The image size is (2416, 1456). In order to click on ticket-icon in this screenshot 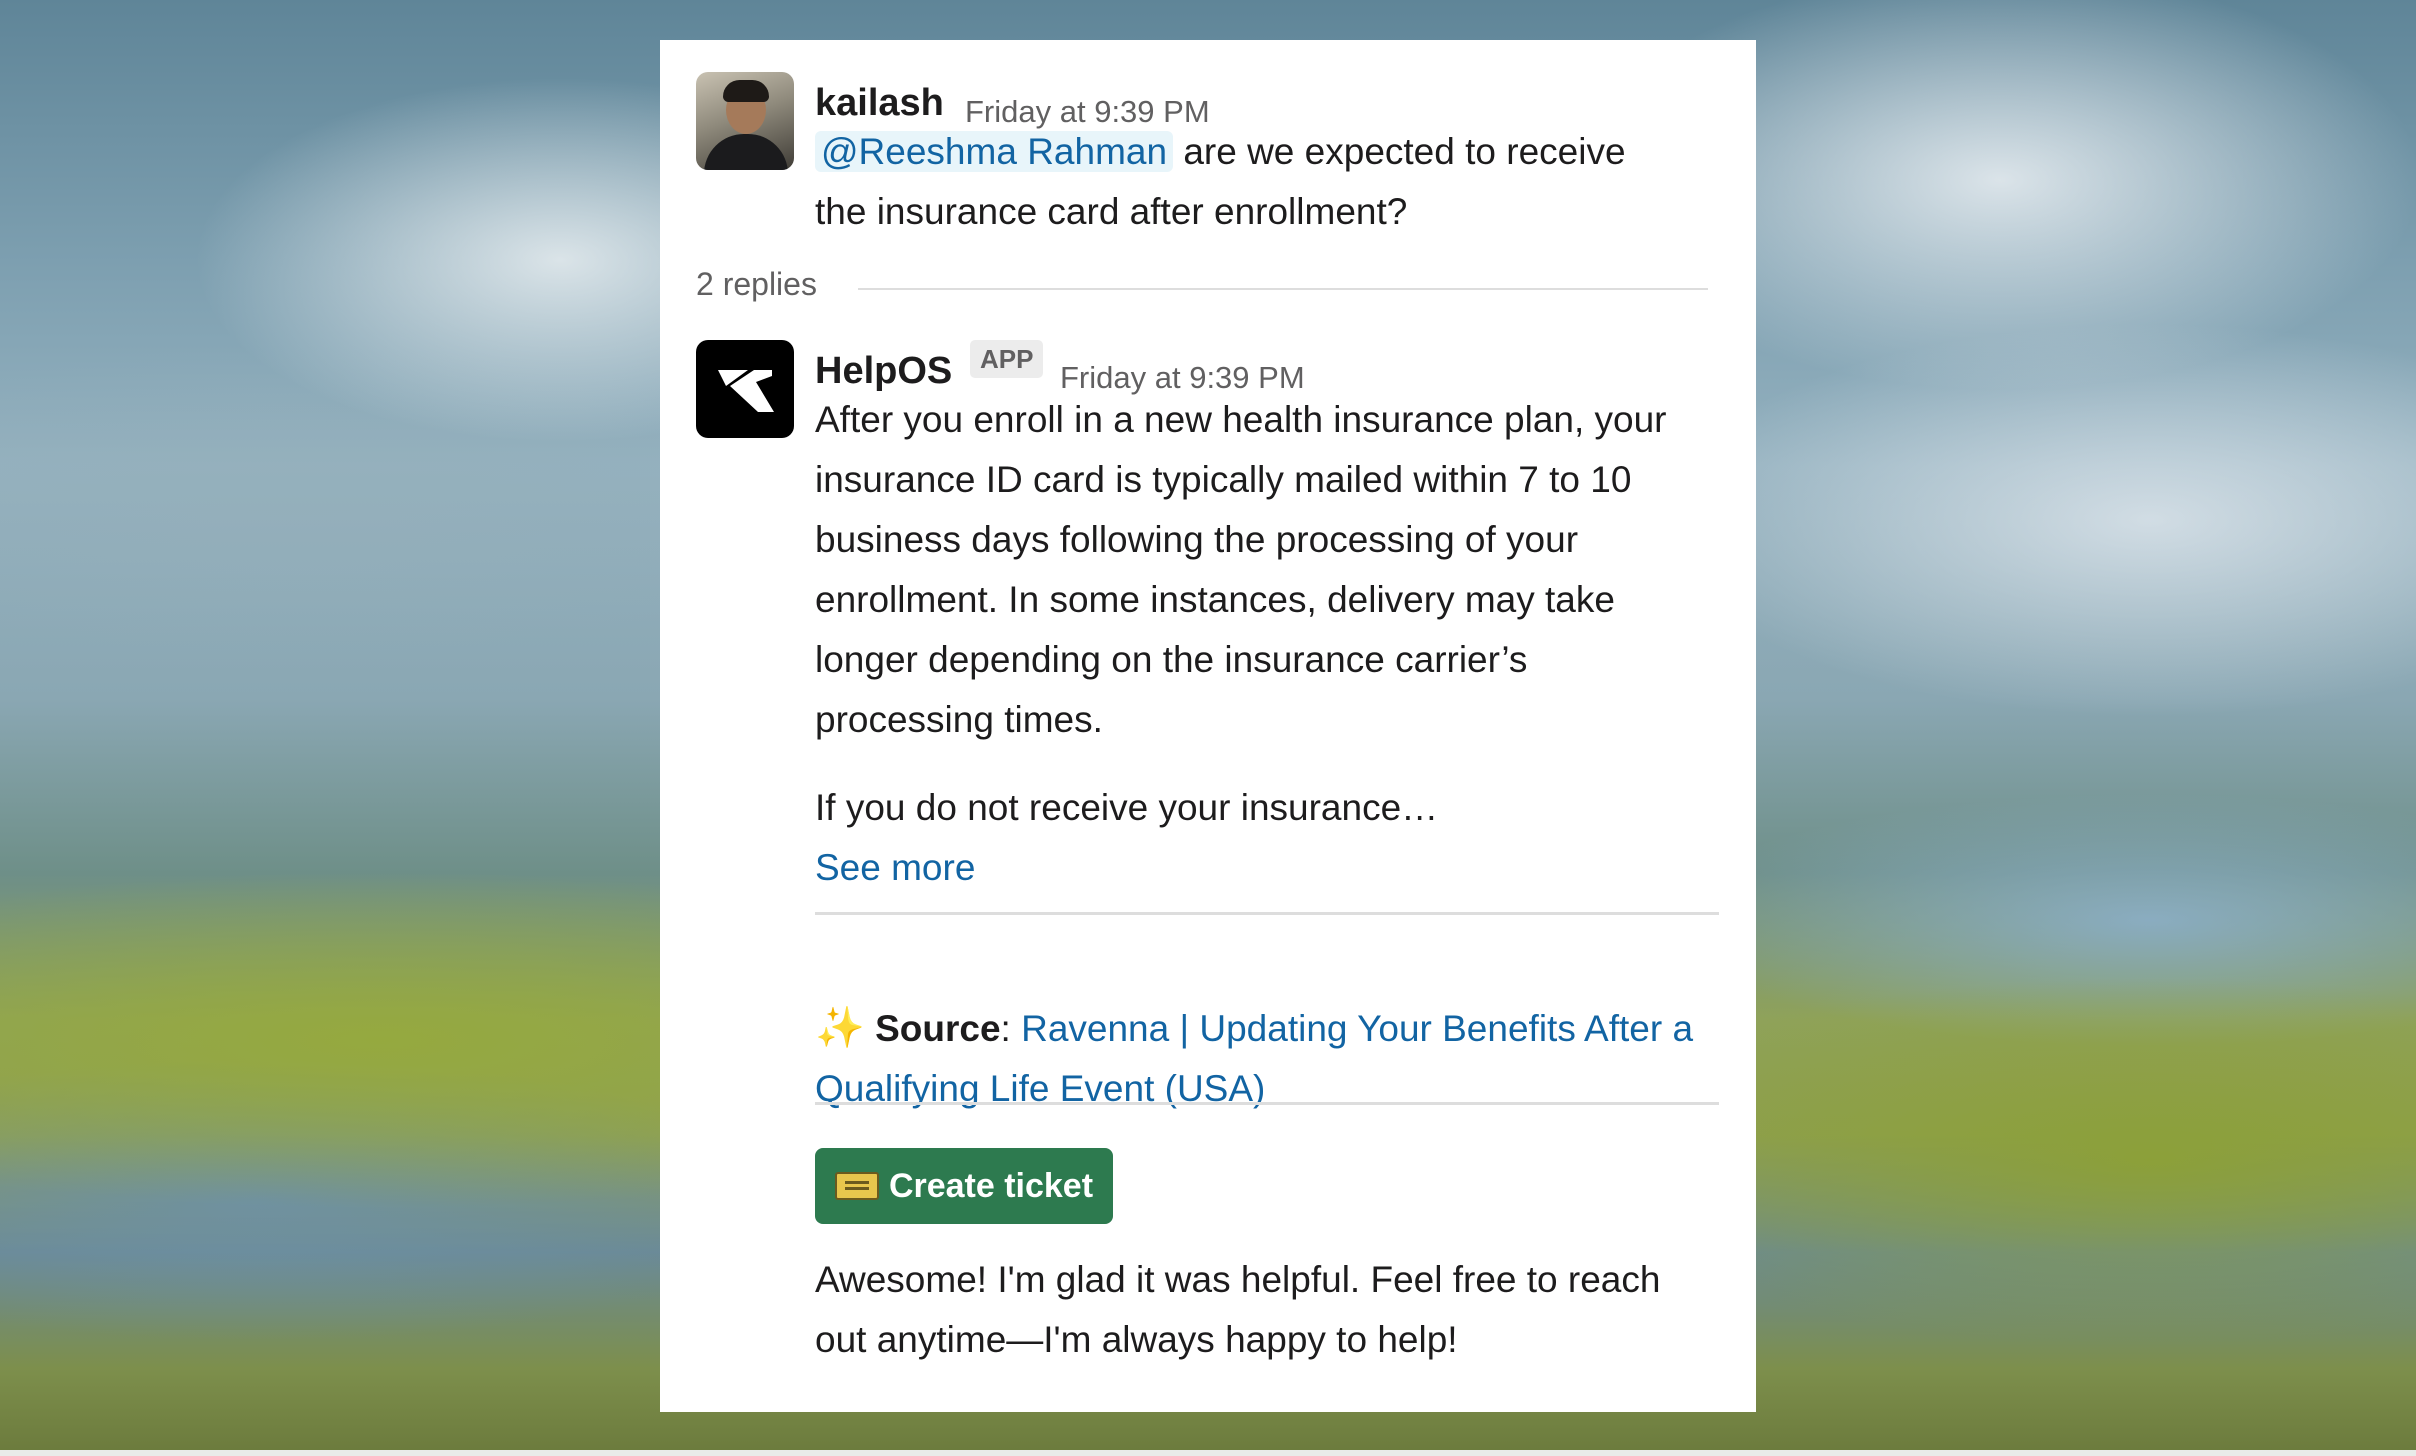, I will do `click(856, 1186)`.